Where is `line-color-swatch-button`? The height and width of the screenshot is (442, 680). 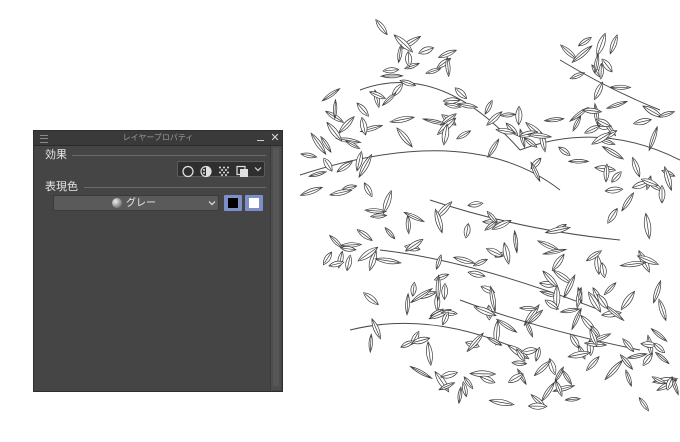 line-color-swatch-button is located at coordinates (233, 203).